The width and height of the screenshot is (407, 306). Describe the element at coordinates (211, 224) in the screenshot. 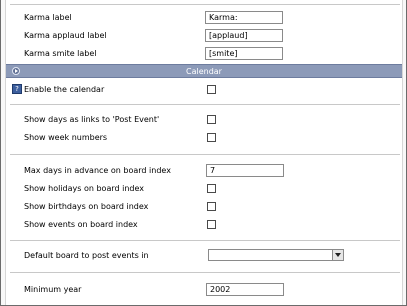

I see `show-events-checkbox` at that location.